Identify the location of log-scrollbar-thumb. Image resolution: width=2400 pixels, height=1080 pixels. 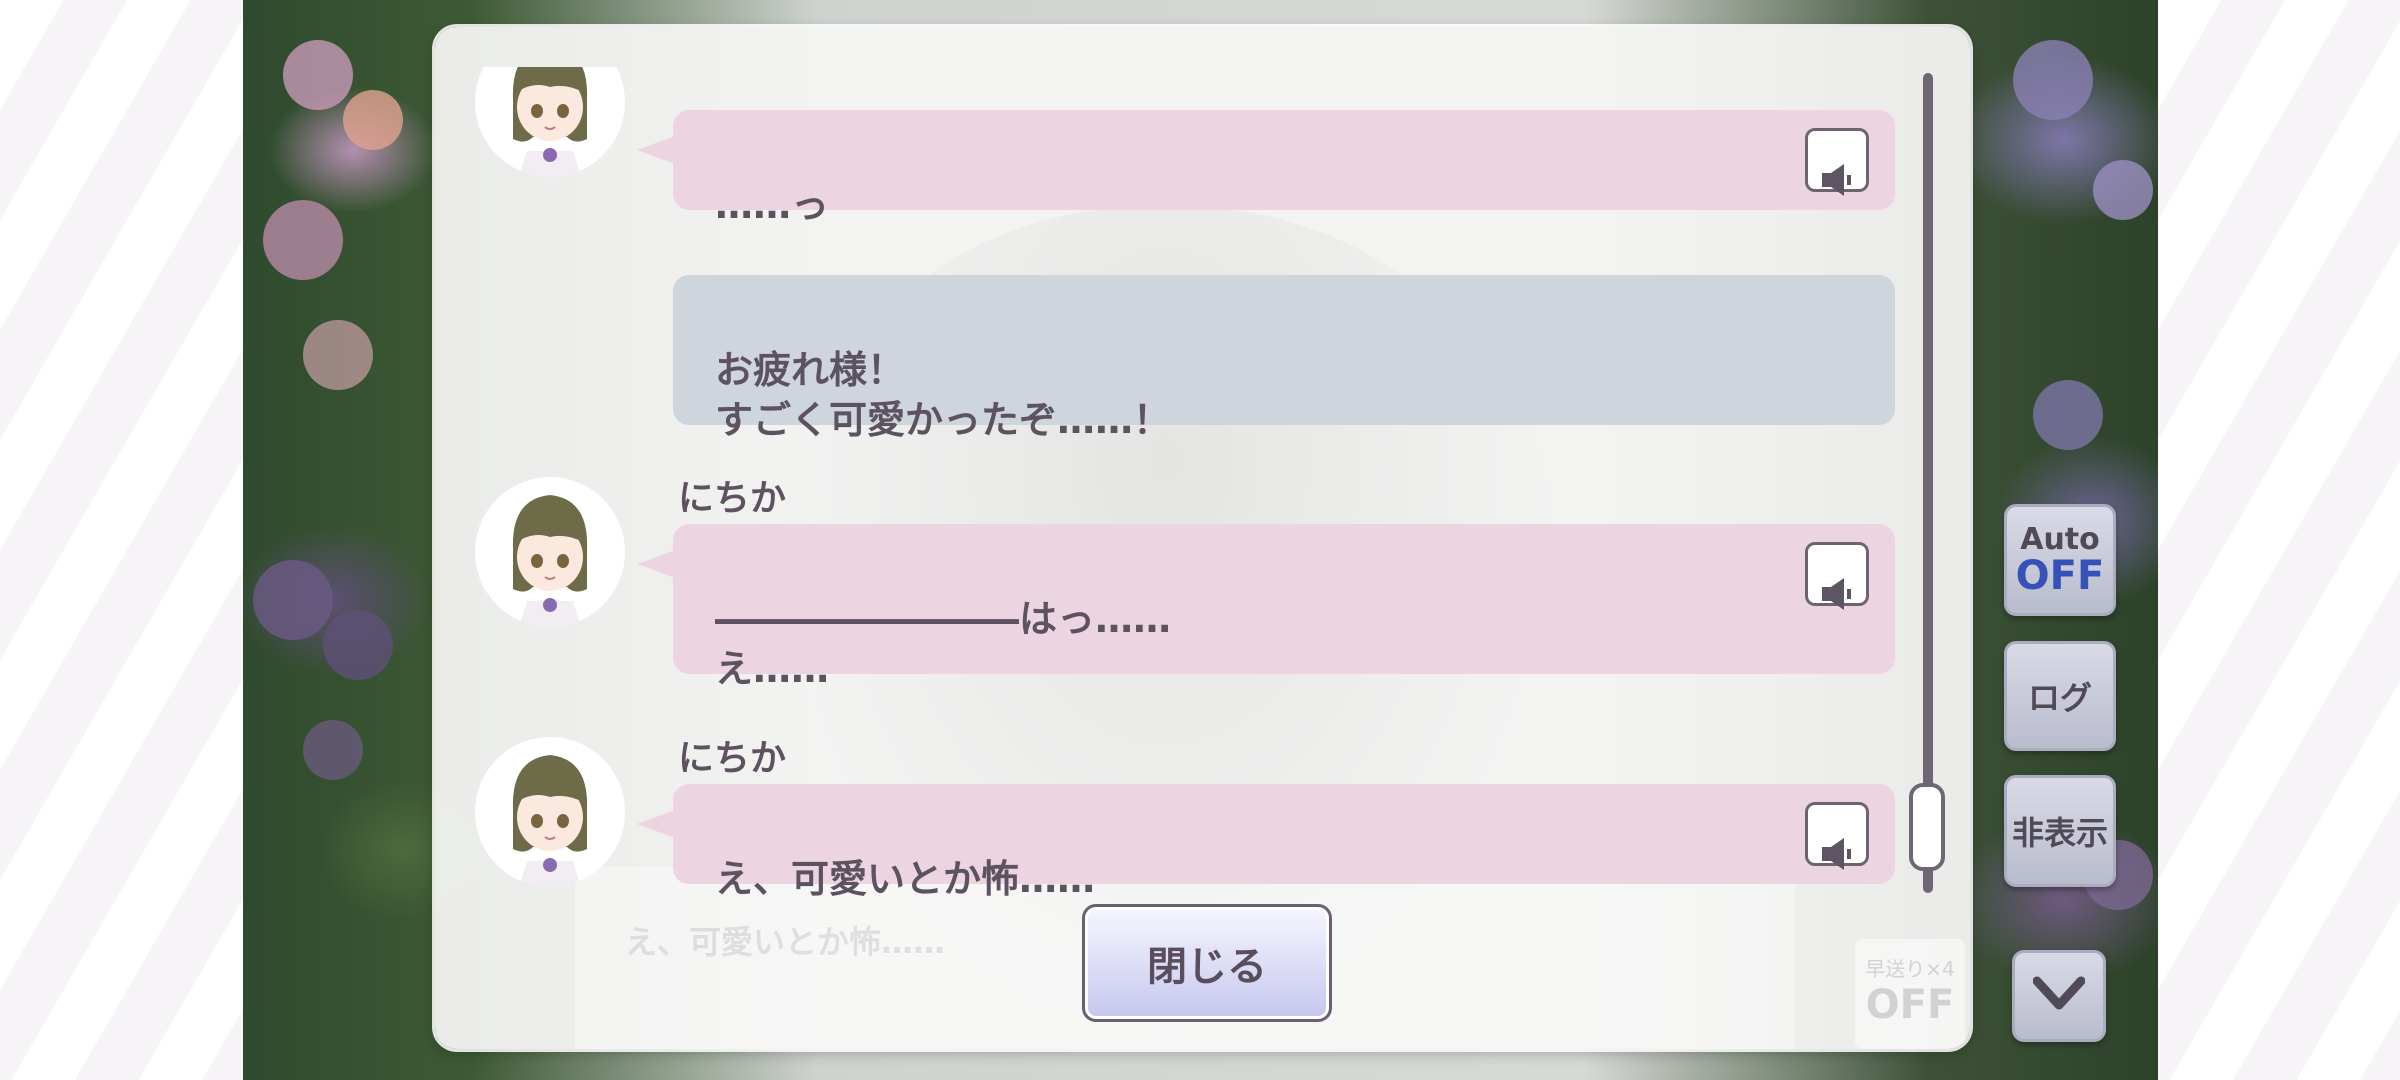
(1927, 827).